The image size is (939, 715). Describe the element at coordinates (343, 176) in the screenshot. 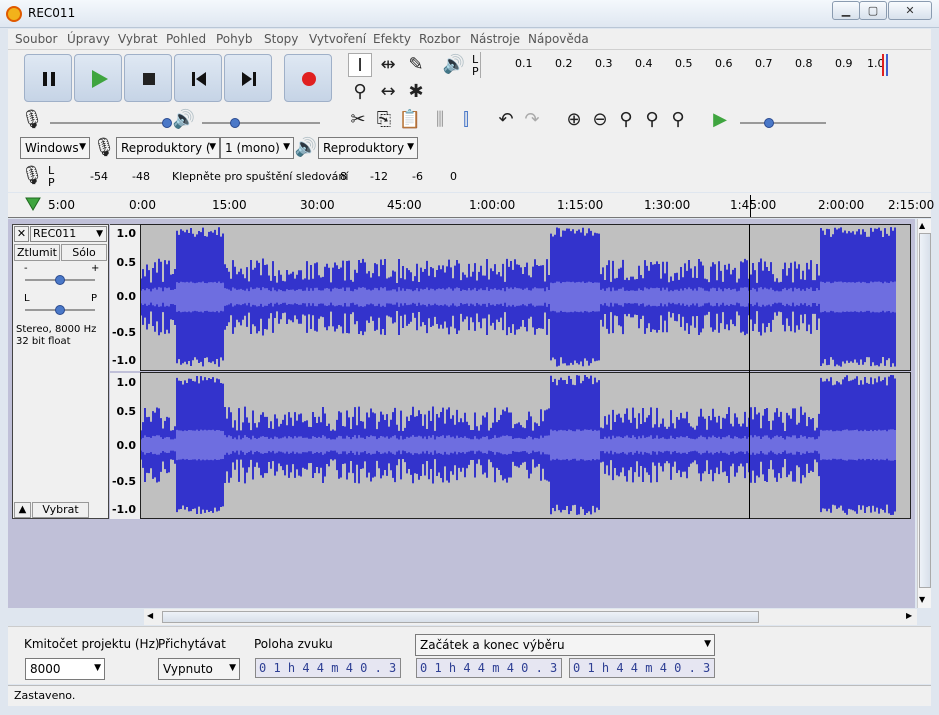

I see `rec-meter-tick: 8` at that location.